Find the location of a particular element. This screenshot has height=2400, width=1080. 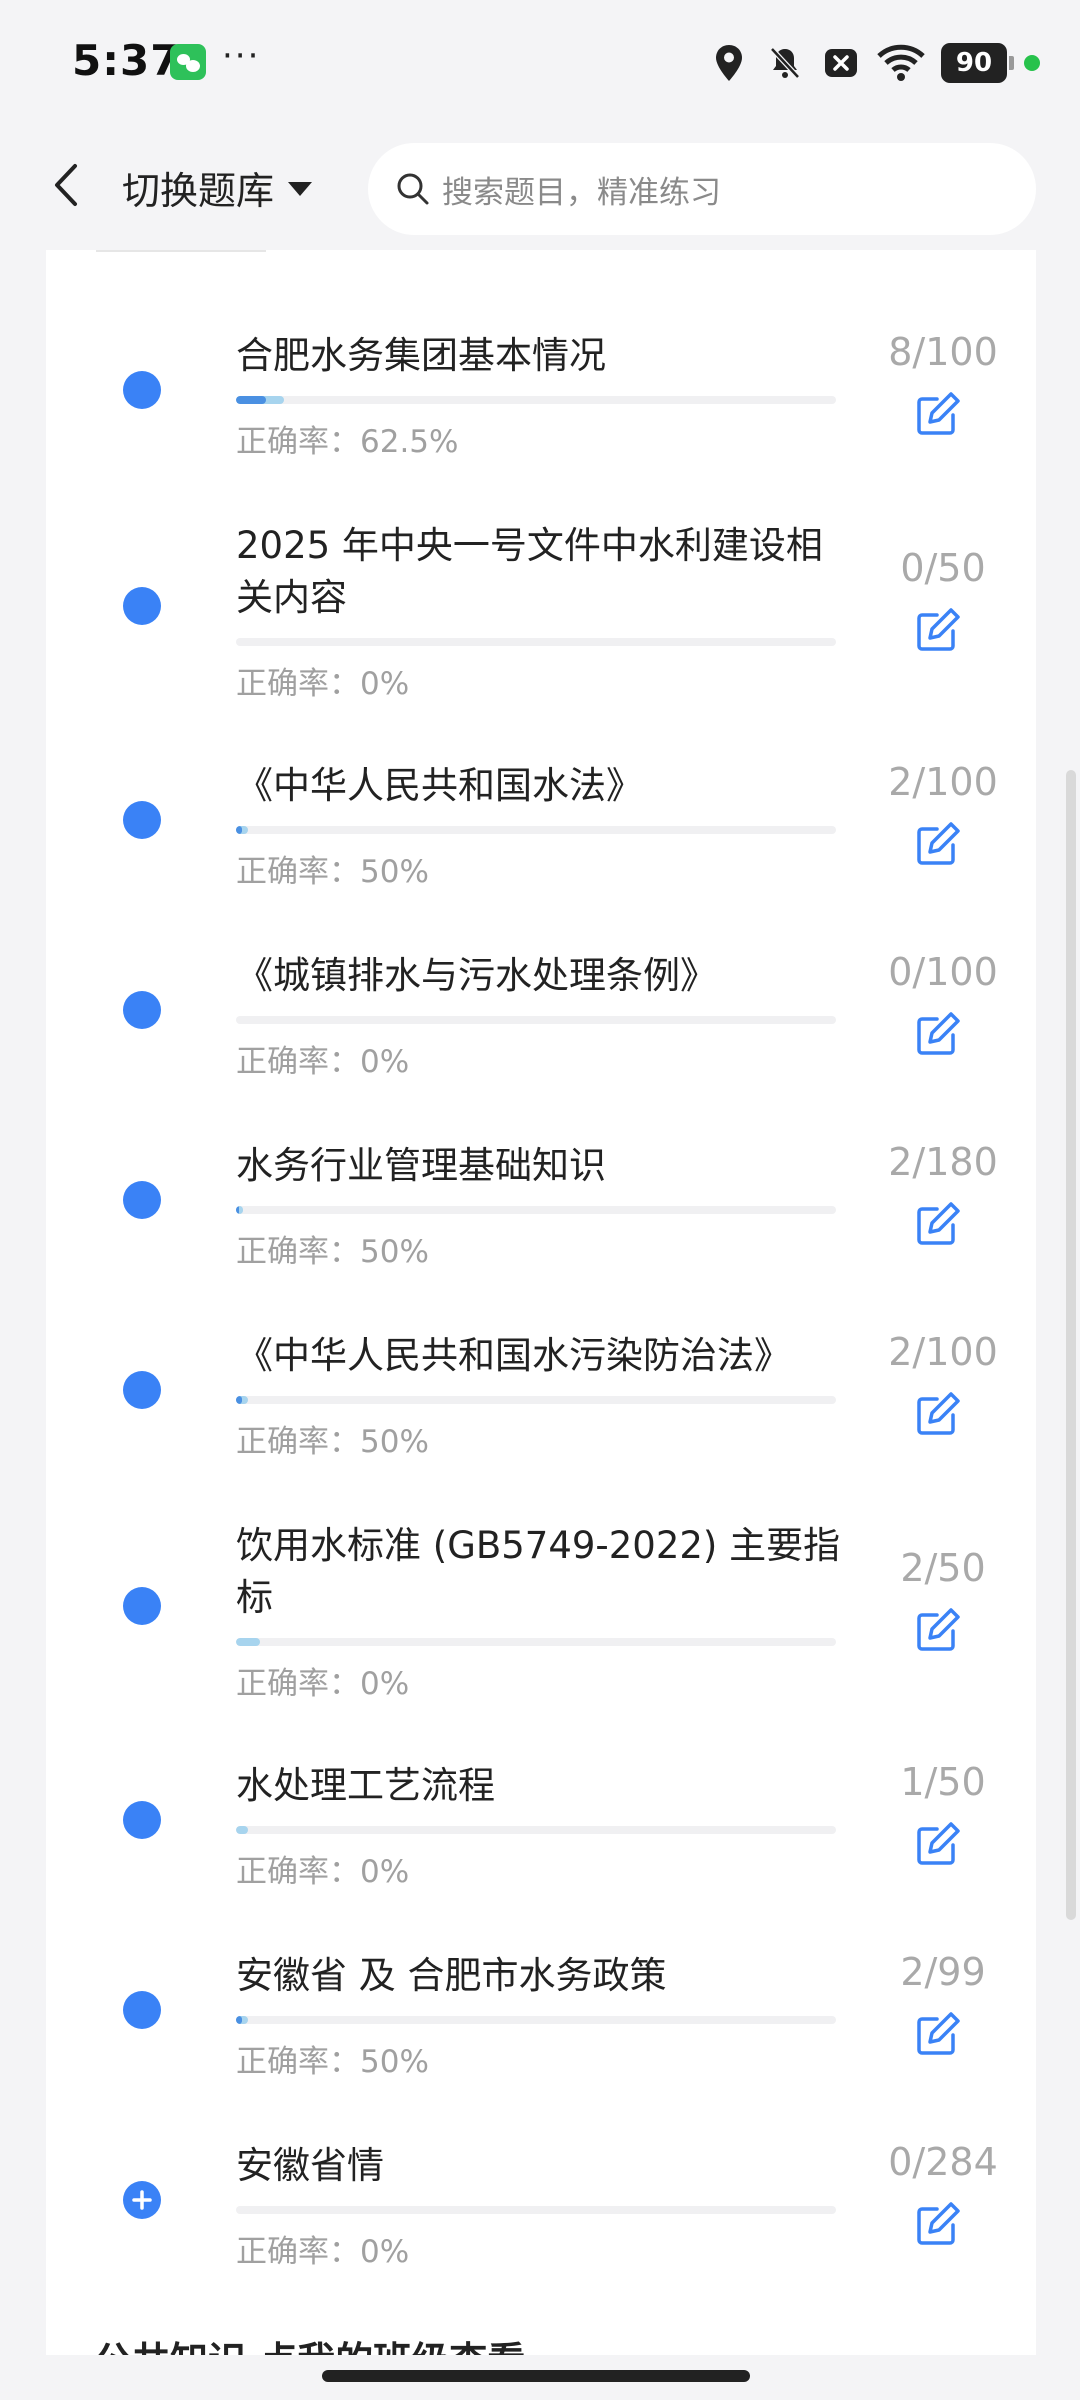

chapter-count: 2/50 is located at coordinates (943, 1568).